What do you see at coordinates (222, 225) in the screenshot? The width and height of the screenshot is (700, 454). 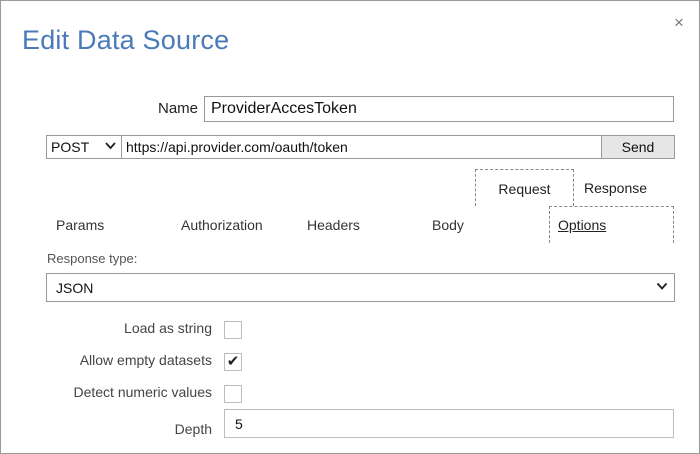 I see `tab-authorization: Authorization` at bounding box center [222, 225].